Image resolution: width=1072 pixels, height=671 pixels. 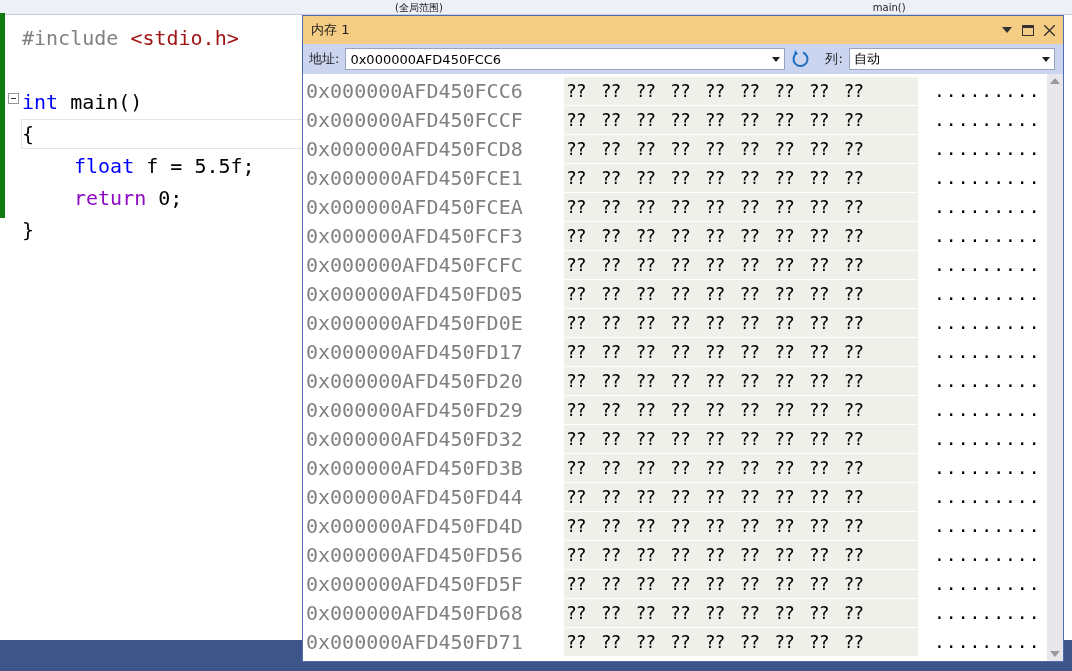 What do you see at coordinates (419, 8) in the screenshot?
I see `scope-dropdown: (全局范围)` at bounding box center [419, 8].